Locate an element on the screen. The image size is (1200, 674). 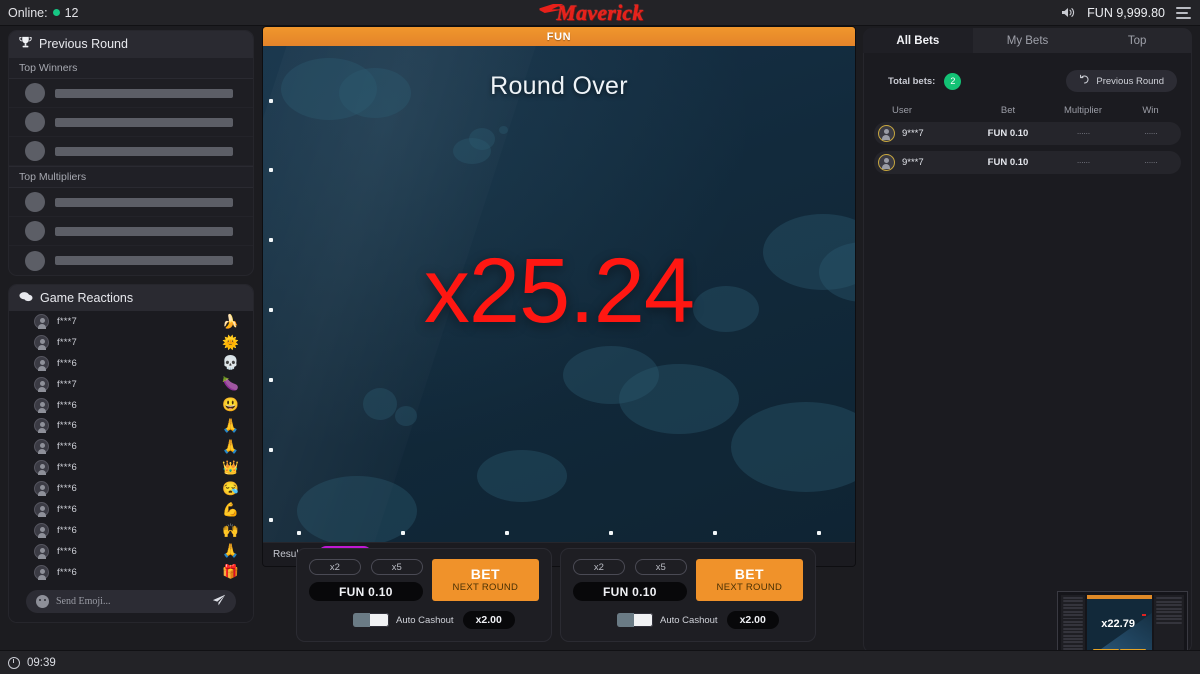
bet-row-user: 9***7 is located at coordinates (922, 133).